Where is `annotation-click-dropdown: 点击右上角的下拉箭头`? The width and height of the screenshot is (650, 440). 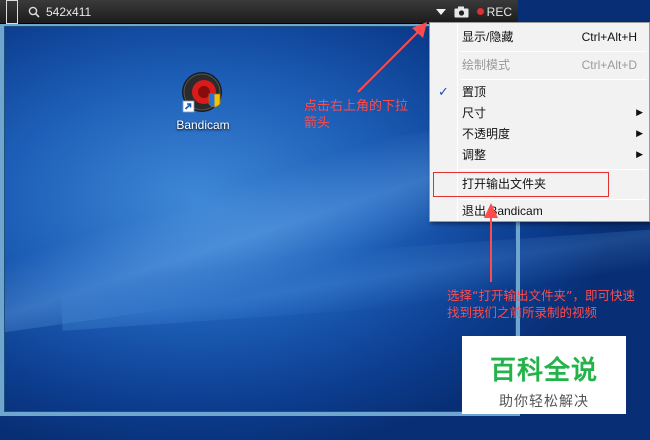
annotation-click-dropdown: 点击右上角的下拉箭头 is located at coordinates (356, 115).